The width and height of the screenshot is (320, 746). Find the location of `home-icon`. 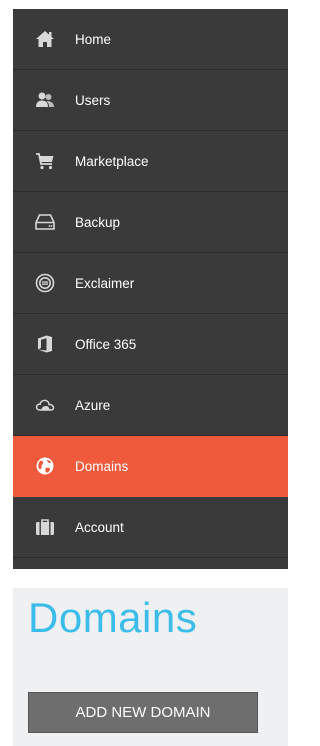

home-icon is located at coordinates (45, 39).